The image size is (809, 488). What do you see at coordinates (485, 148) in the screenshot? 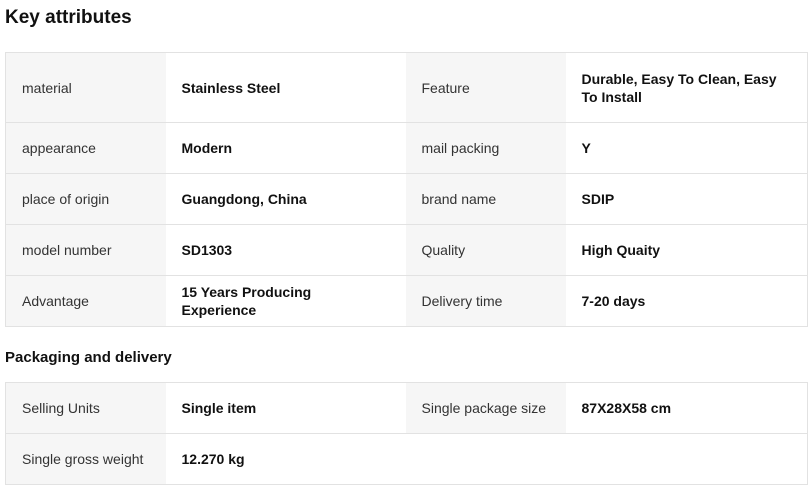
I see `attribute-key: mail packing` at bounding box center [485, 148].